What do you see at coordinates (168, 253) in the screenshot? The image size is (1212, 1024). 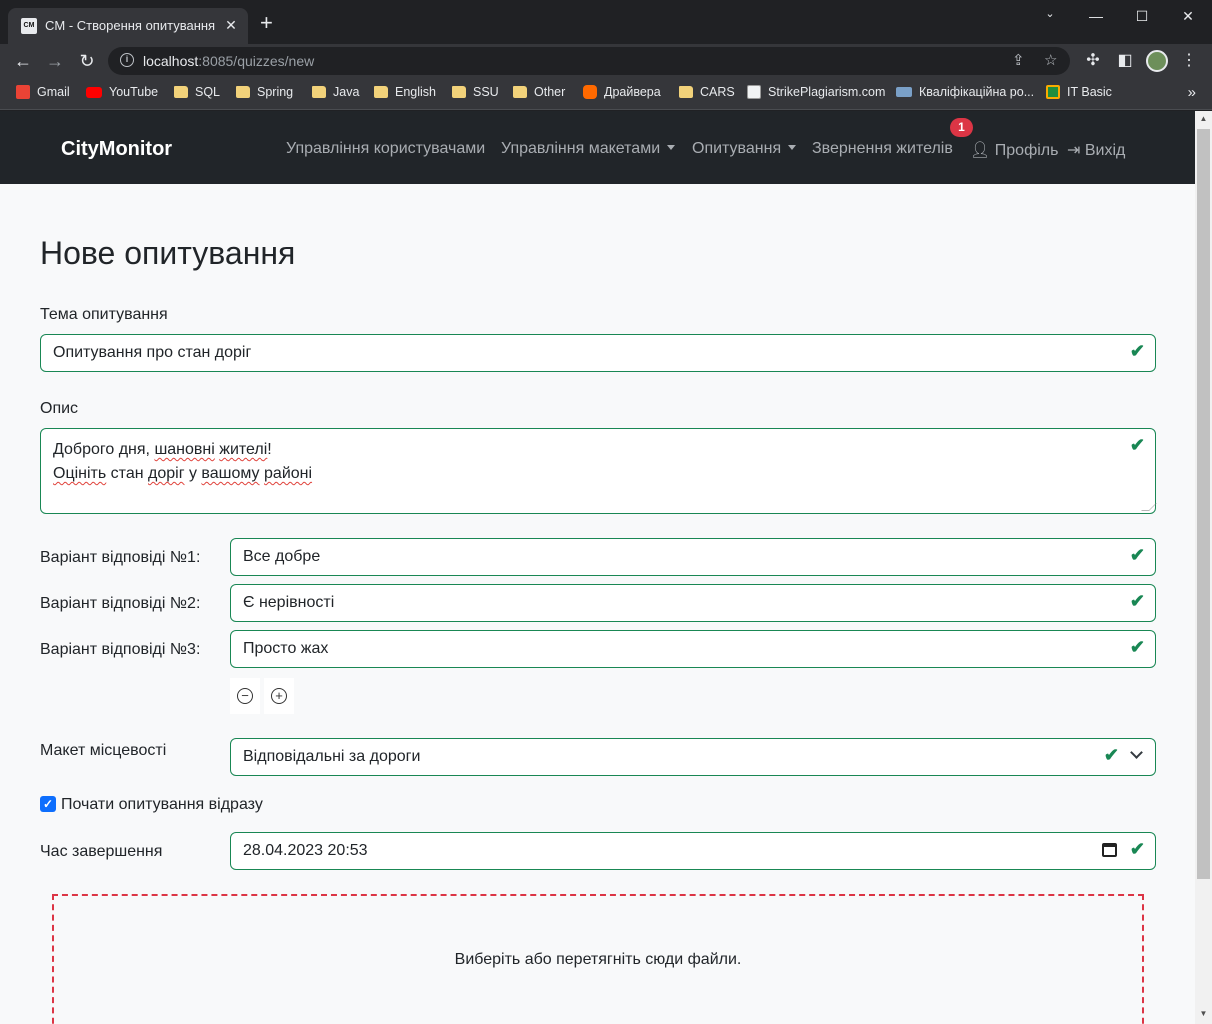 I see `page-title: Нове опитування` at bounding box center [168, 253].